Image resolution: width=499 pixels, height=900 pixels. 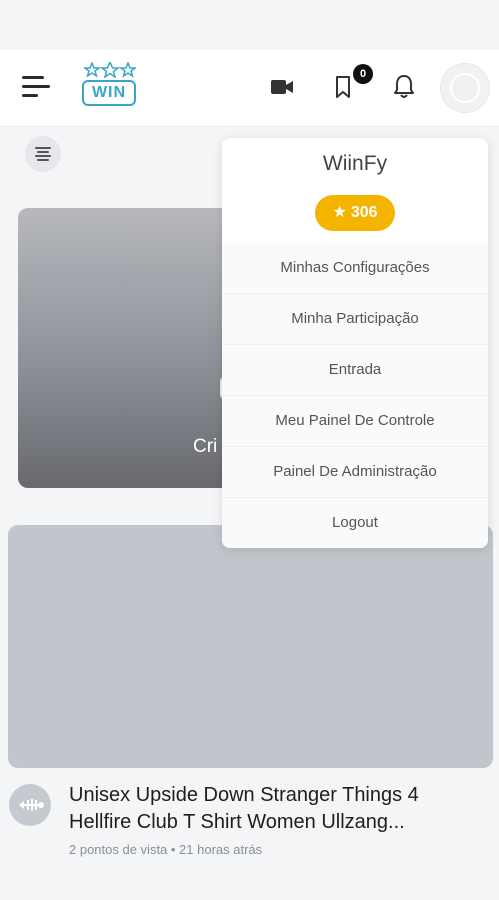 What do you see at coordinates (36, 87) in the screenshot?
I see `hamburger-menu-icon` at bounding box center [36, 87].